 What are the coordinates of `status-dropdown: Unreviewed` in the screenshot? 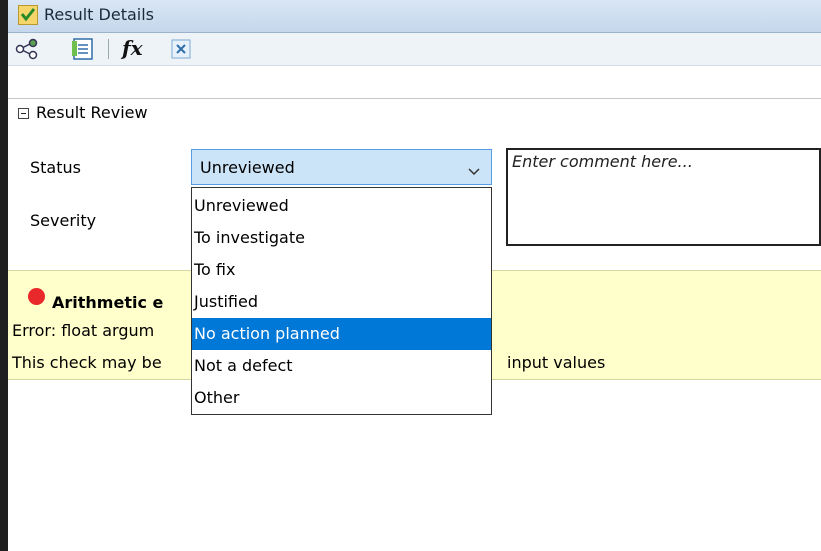 It's located at (341, 167).